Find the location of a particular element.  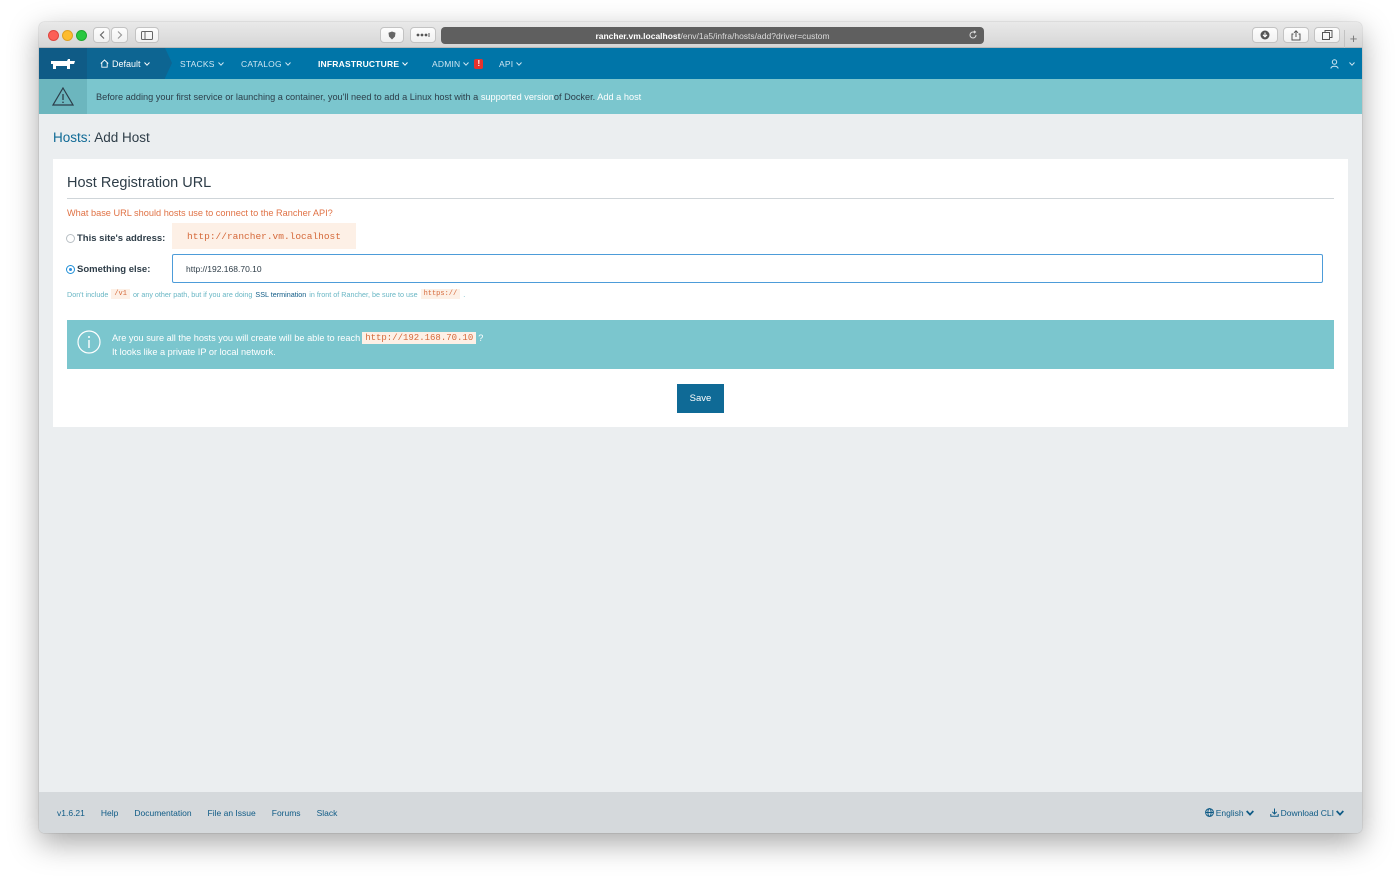

site-address-label: This site's address: is located at coordinates (121, 238).